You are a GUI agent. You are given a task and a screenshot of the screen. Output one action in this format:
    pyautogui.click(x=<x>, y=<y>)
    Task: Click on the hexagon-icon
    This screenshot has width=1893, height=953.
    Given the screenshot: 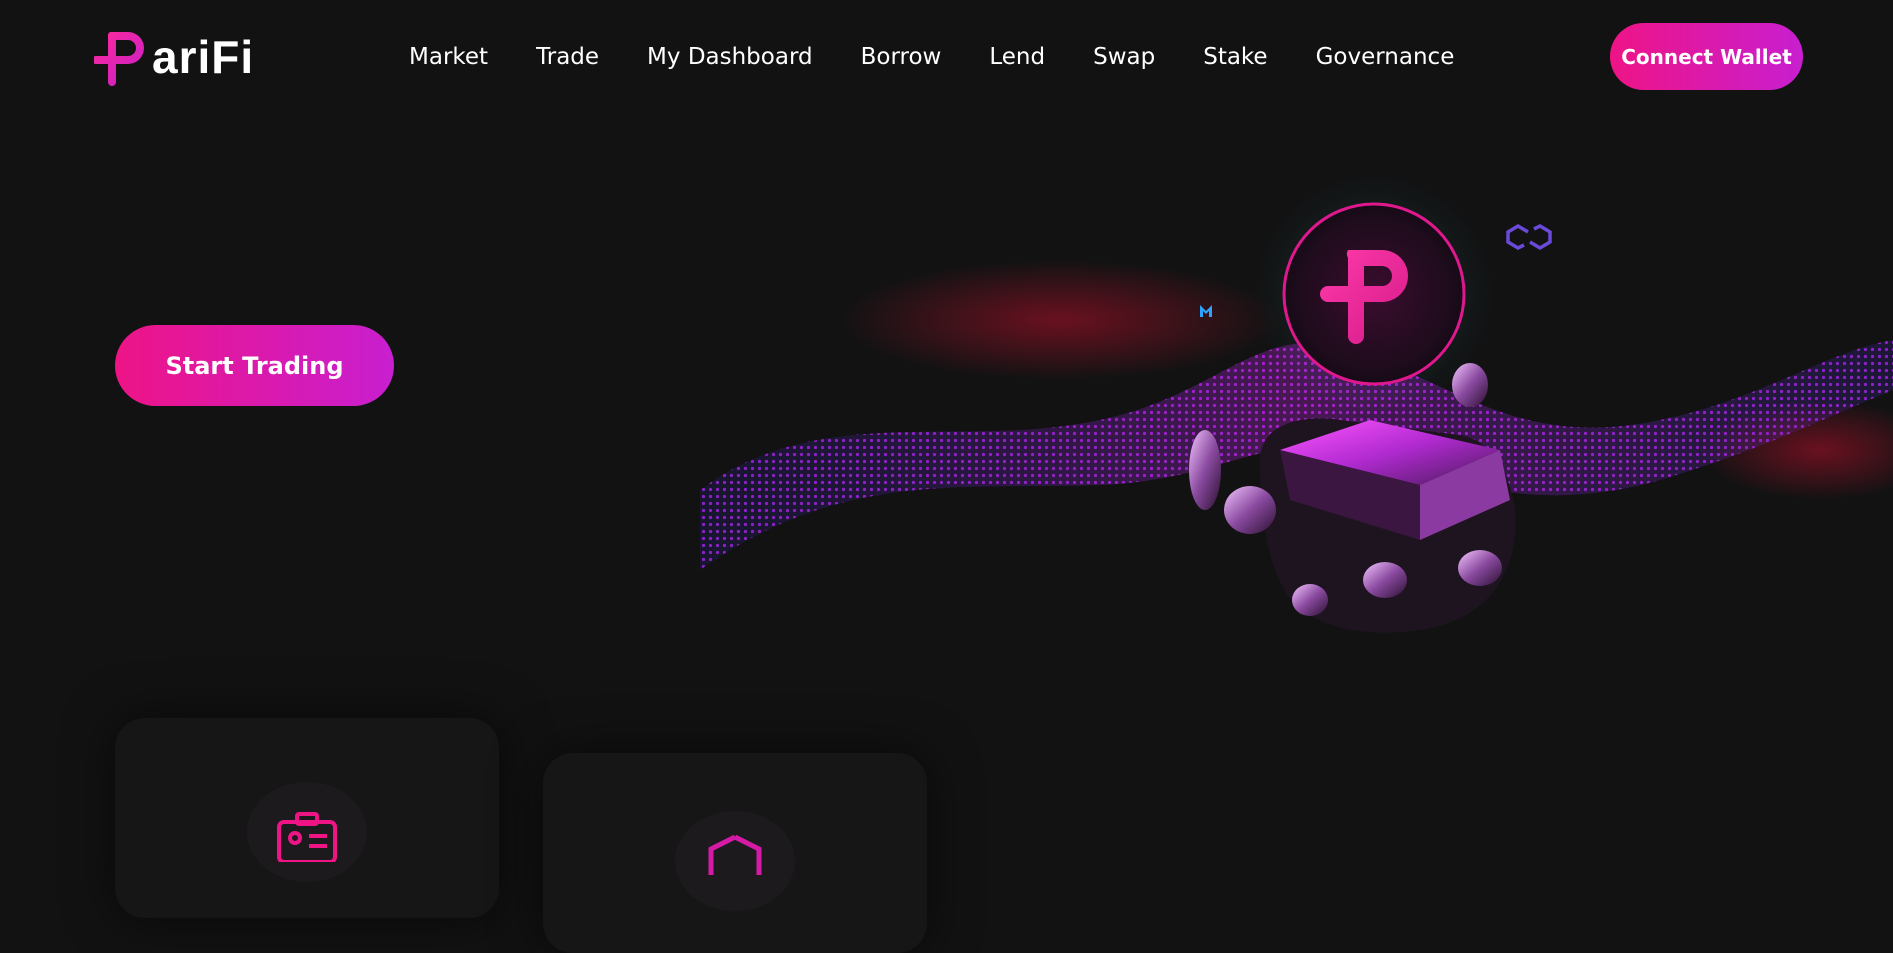 What is the action you would take?
    pyautogui.click(x=735, y=855)
    